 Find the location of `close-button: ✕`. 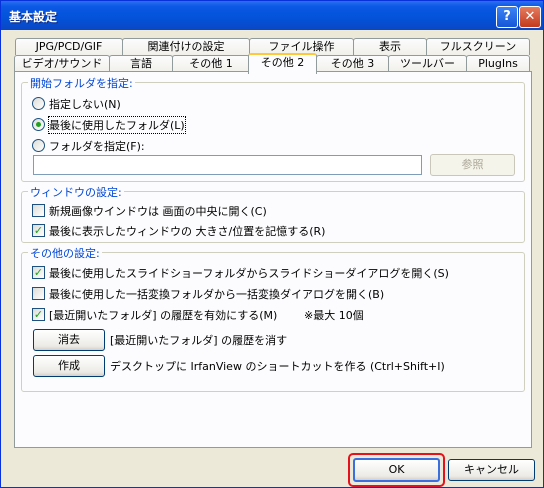

close-button: ✕ is located at coordinates (530, 17).